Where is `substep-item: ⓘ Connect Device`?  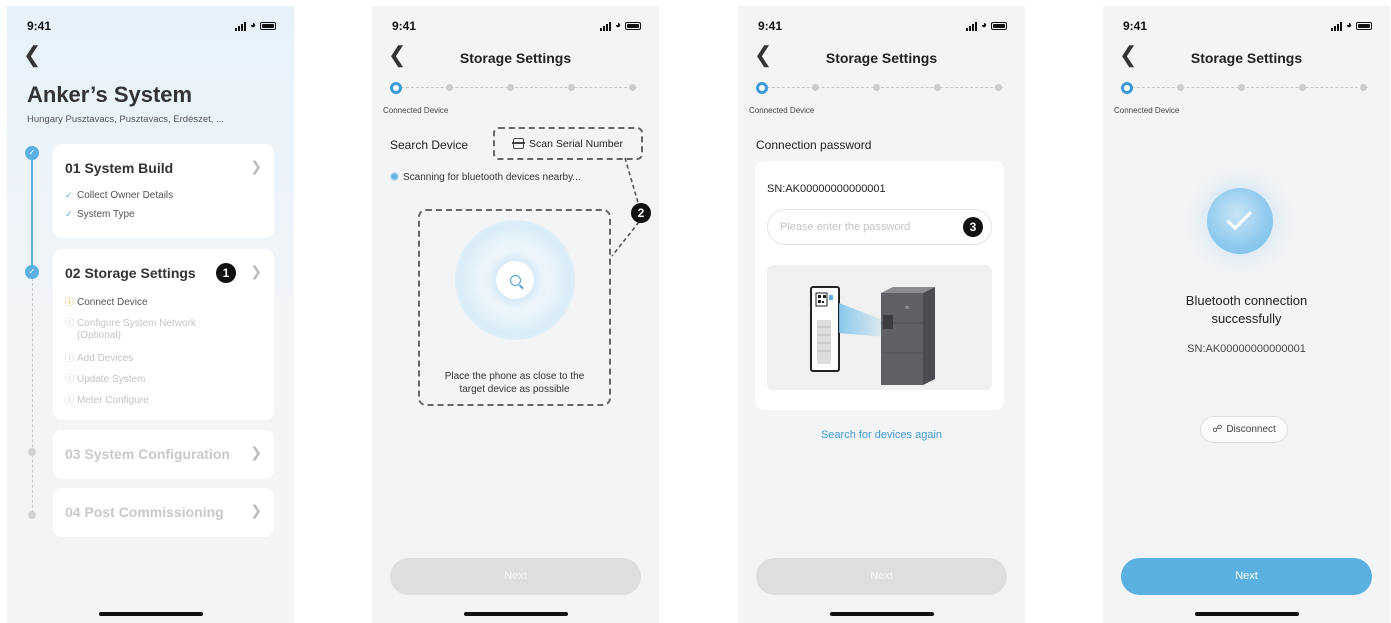 substep-item: ⓘ Connect Device is located at coordinates (106, 302).